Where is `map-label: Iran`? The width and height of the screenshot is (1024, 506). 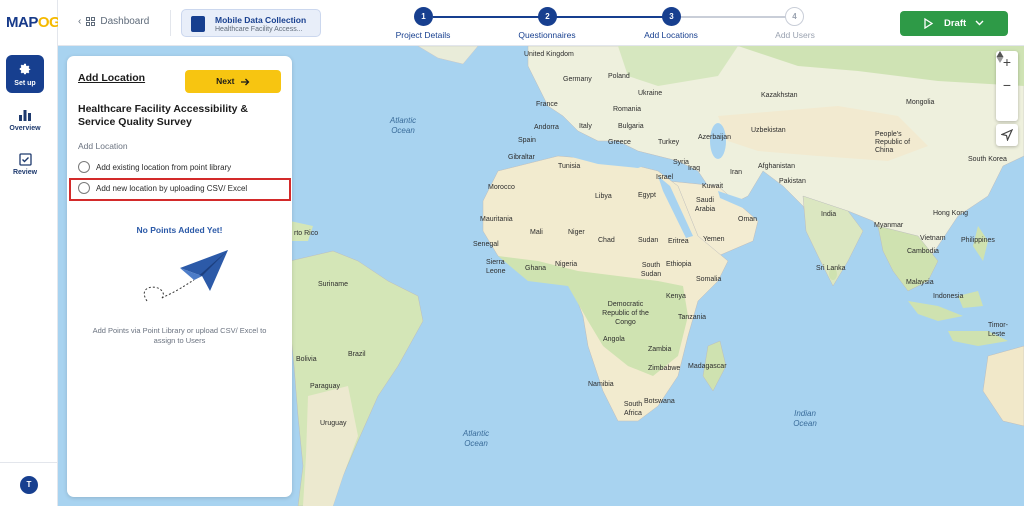
map-label: Iran is located at coordinates (736, 172).